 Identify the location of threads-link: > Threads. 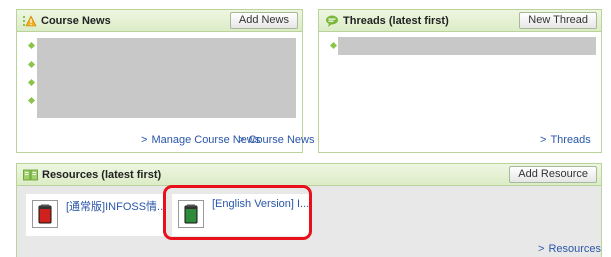
(565, 140).